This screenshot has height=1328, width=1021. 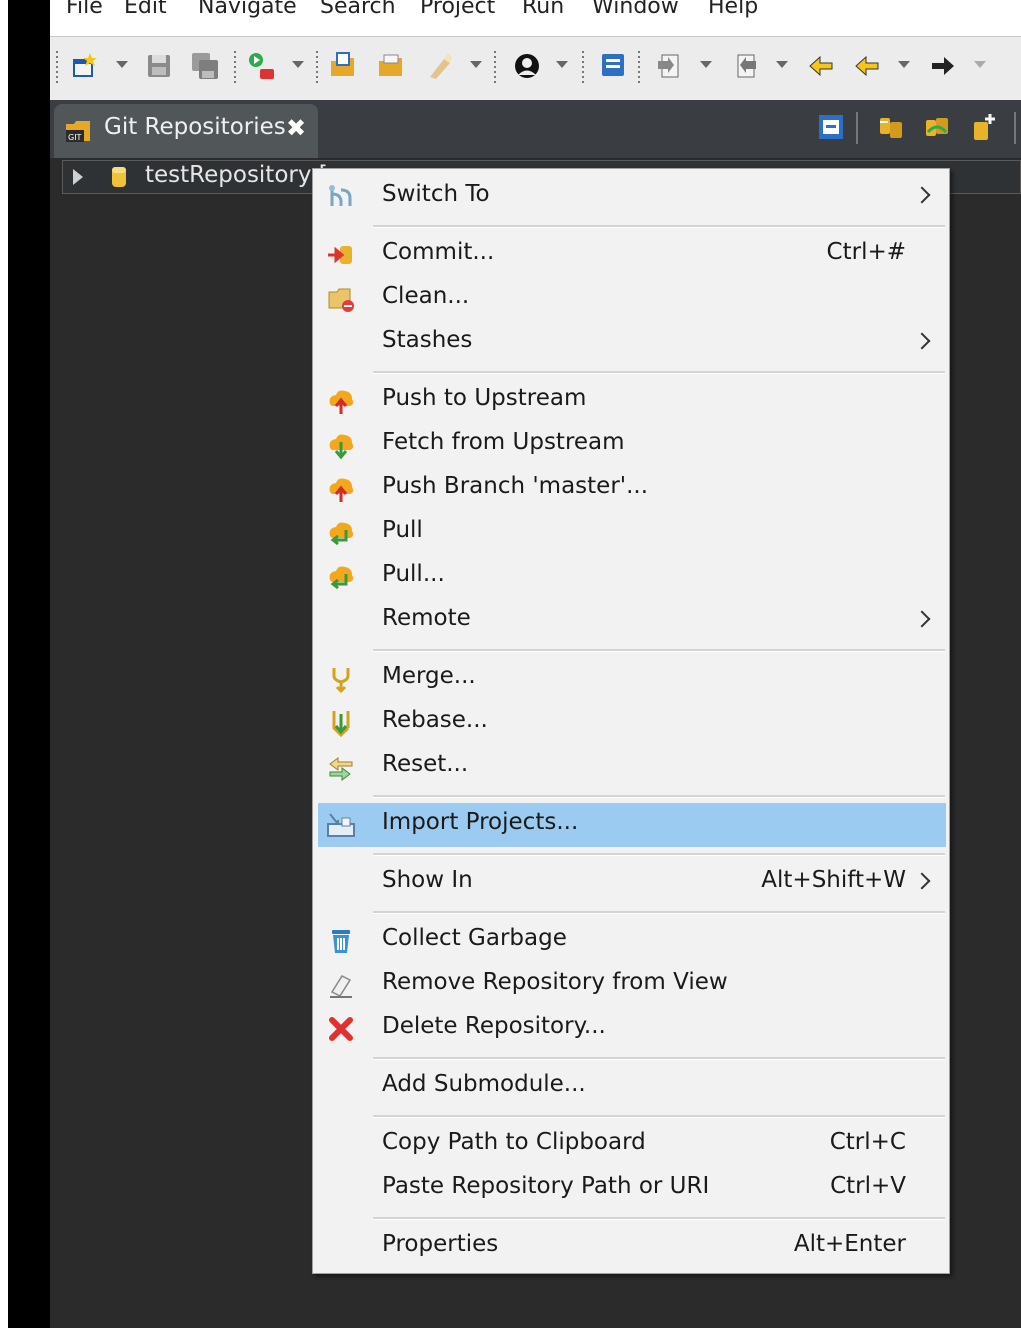 What do you see at coordinates (632, 255) in the screenshot?
I see `menu-item-commit: Commit... Ctrl+#` at bounding box center [632, 255].